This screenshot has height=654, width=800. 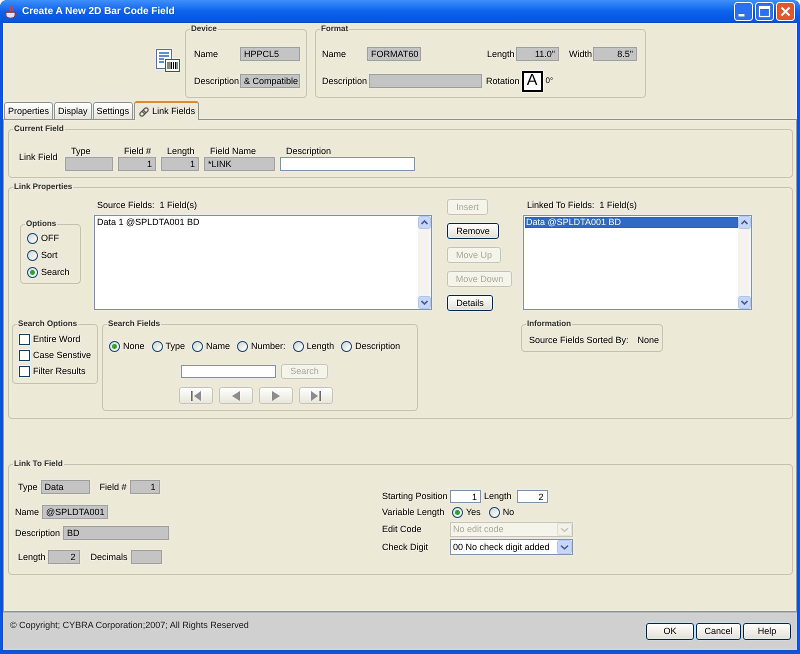 I want to click on radio-label: Description, so click(x=377, y=346).